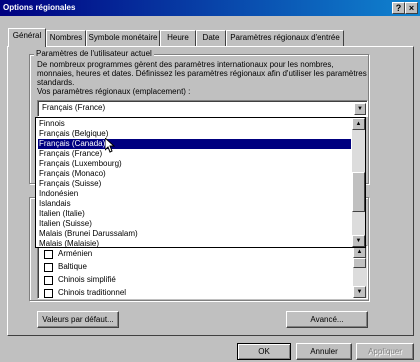  What do you see at coordinates (72, 266) in the screenshot?
I see `language-option-label: Baltique` at bounding box center [72, 266].